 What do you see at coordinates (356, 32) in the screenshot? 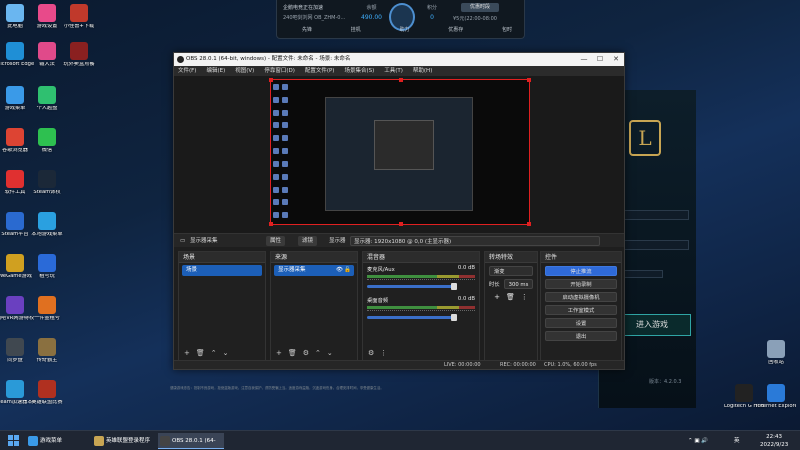
I see `booster-afk-button: 挂机` at bounding box center [356, 32].